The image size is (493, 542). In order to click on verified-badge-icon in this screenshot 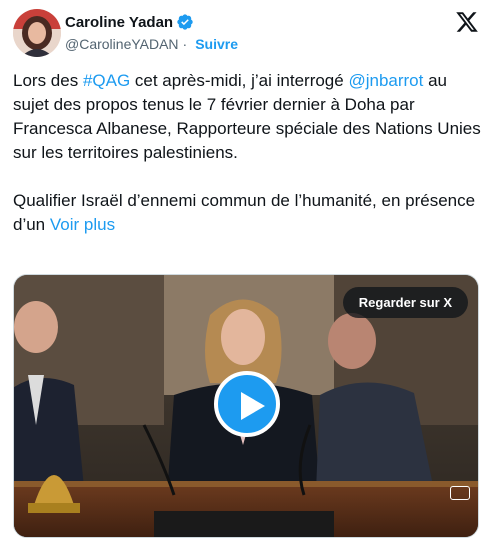, I will do `click(185, 22)`.